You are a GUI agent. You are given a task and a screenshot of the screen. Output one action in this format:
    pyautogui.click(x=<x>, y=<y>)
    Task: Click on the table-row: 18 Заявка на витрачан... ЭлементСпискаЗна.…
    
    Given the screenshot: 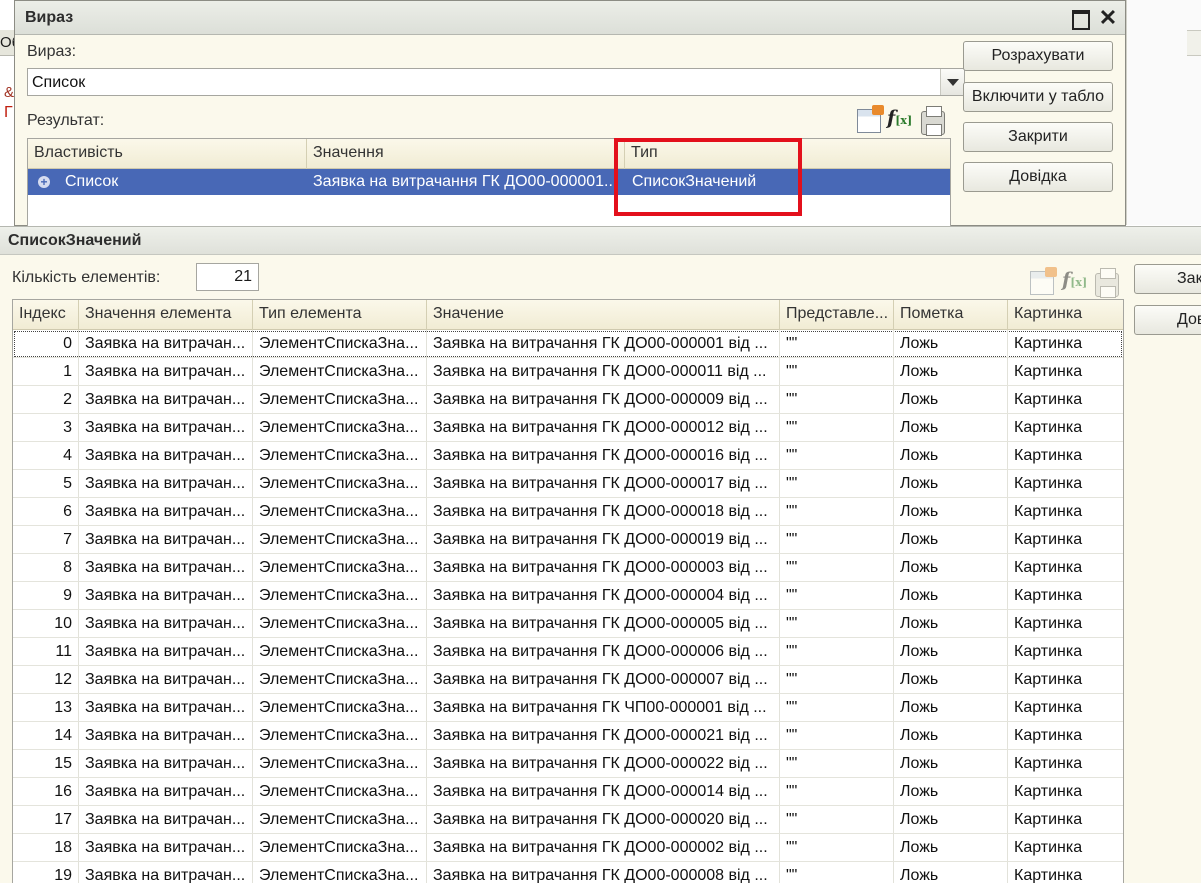 What is the action you would take?
    pyautogui.click(x=568, y=848)
    